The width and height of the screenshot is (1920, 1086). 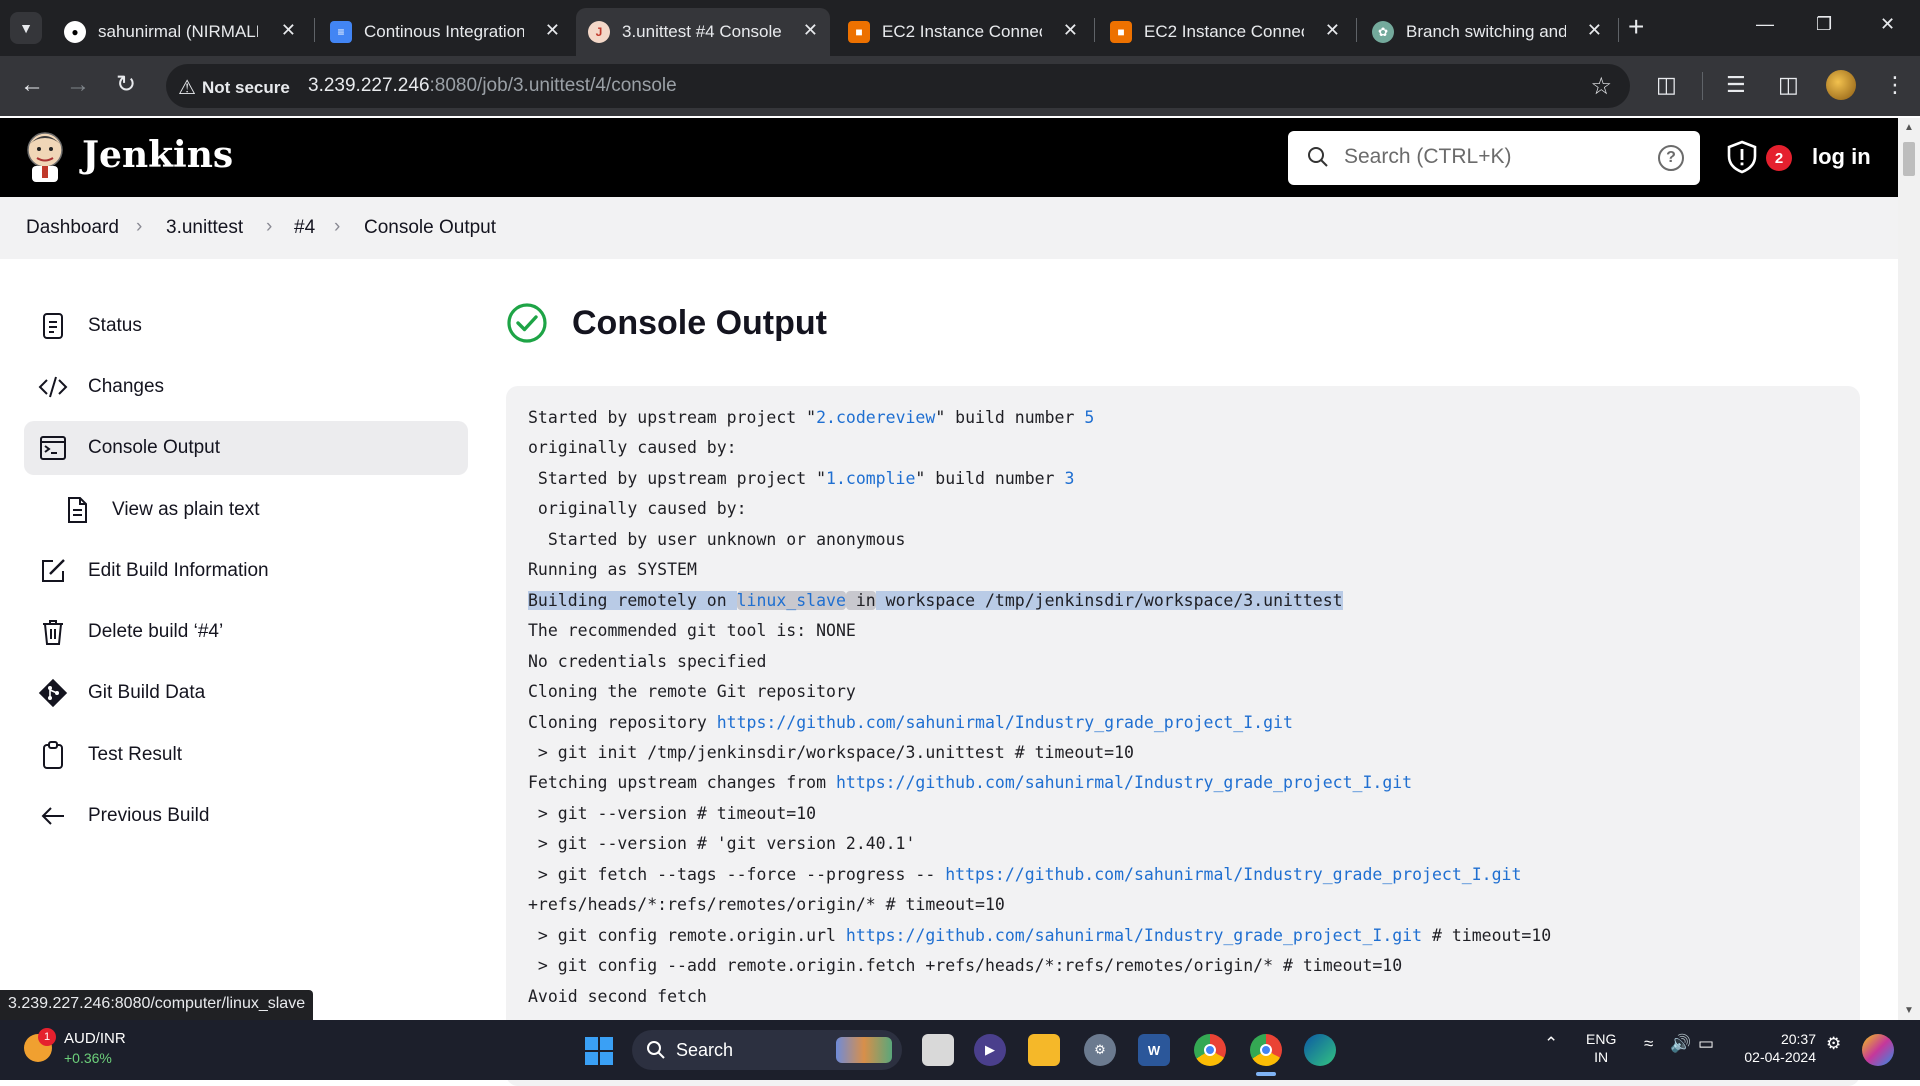 What do you see at coordinates (246, 510) in the screenshot?
I see `sidebar-item-view-plain-text: View as plain text` at bounding box center [246, 510].